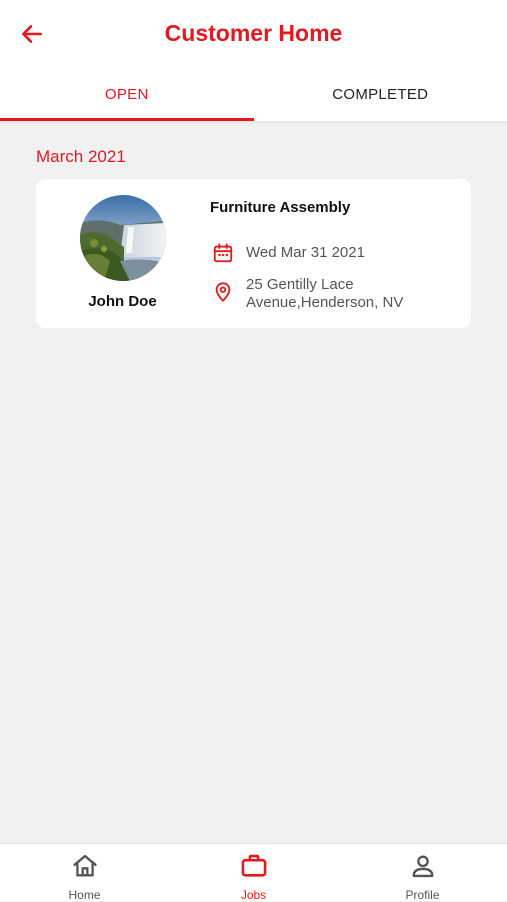  I want to click on address-line-2: Avenue,Henderson, NV, so click(324, 303).